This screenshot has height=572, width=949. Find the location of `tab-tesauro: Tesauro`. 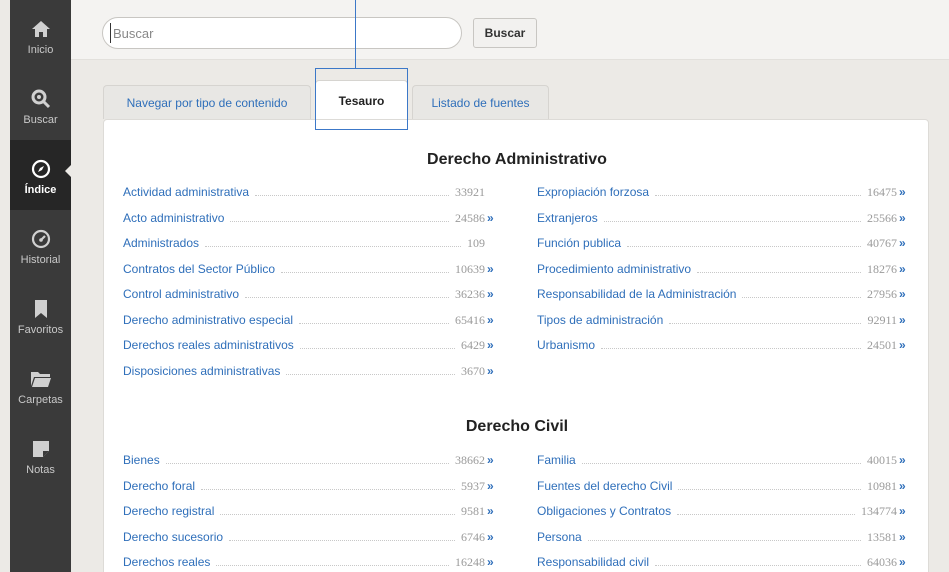

tab-tesauro: Tesauro is located at coordinates (361, 100).